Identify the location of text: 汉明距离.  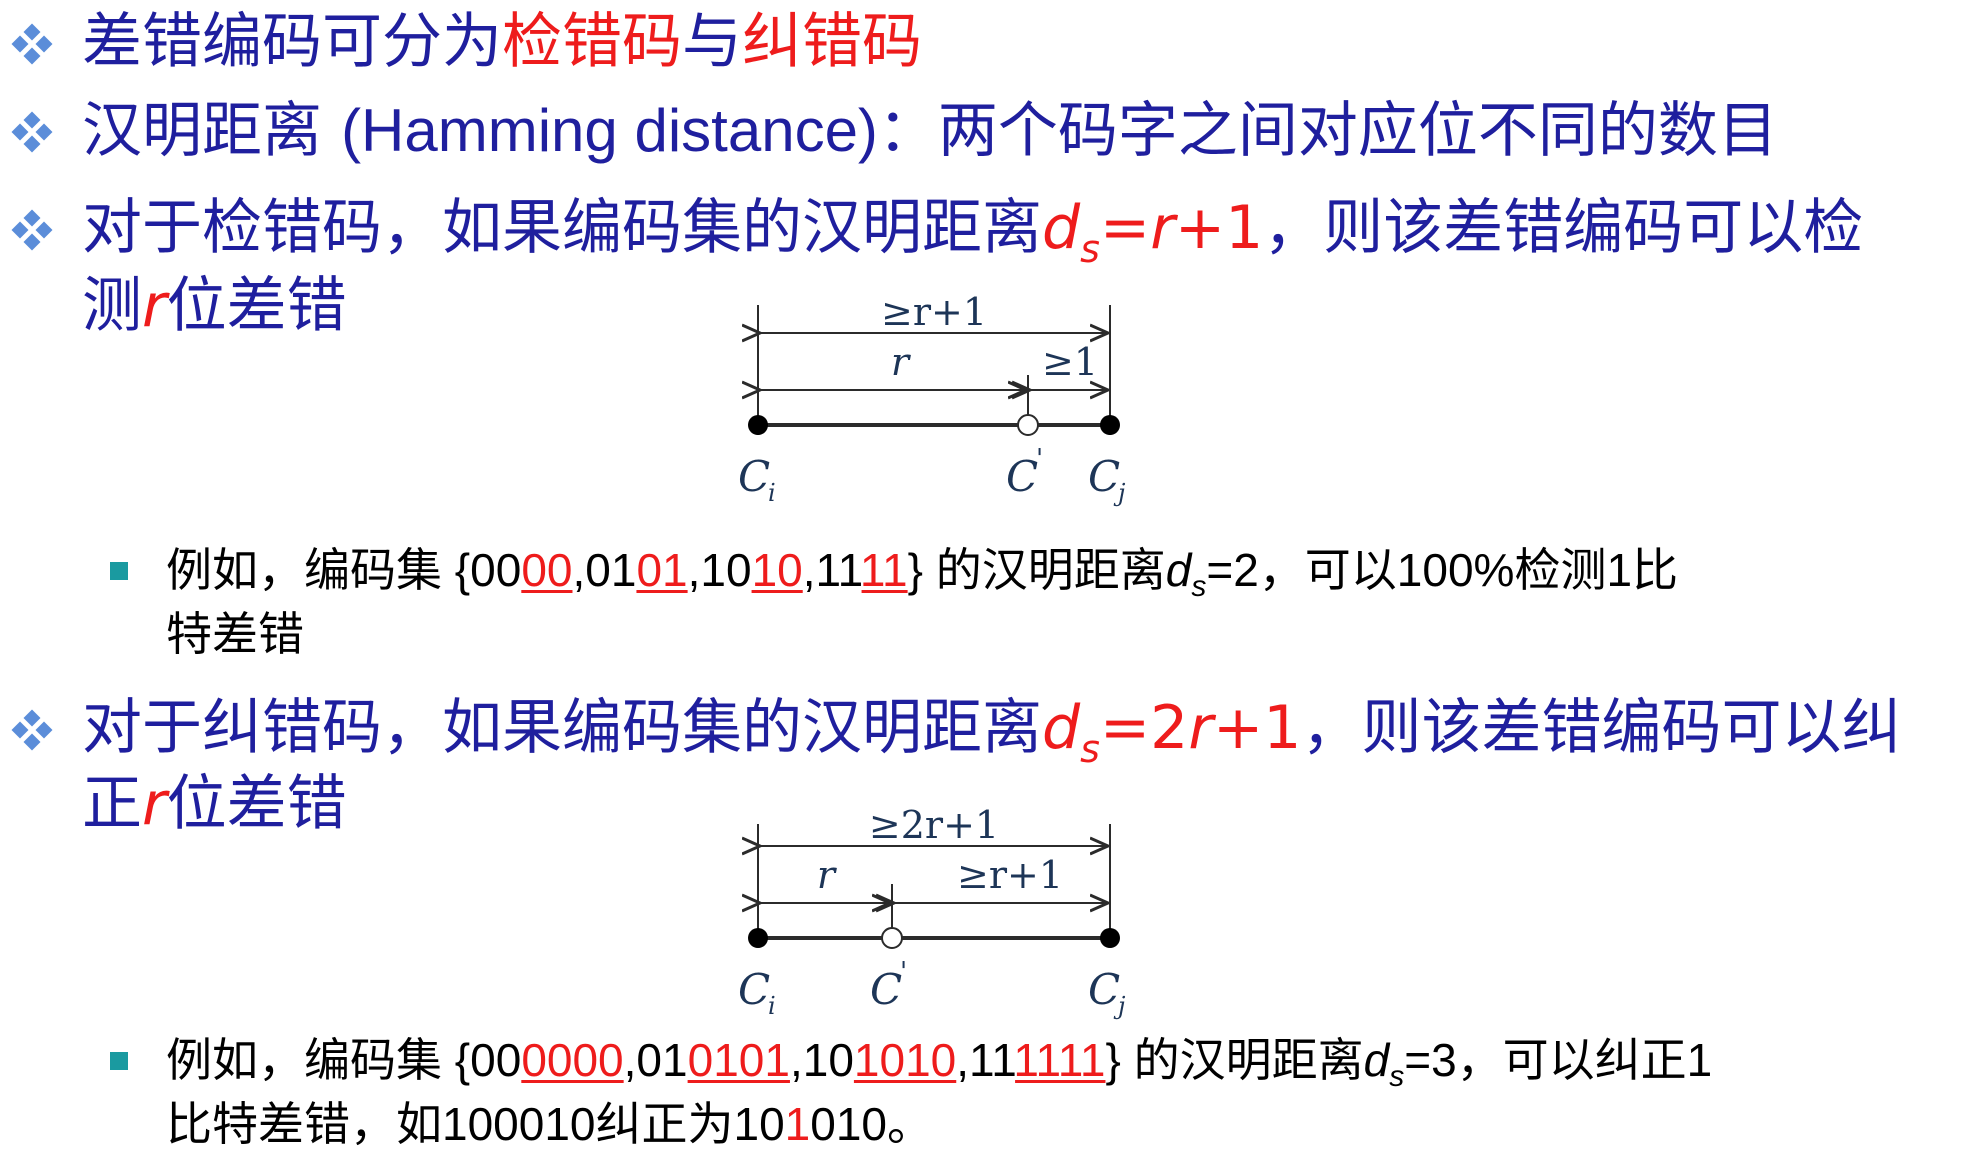
(212, 131).